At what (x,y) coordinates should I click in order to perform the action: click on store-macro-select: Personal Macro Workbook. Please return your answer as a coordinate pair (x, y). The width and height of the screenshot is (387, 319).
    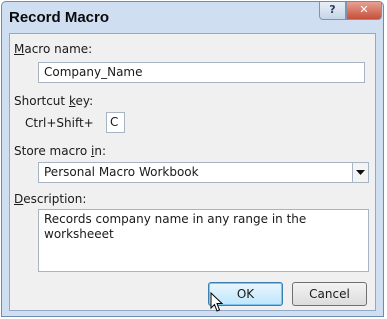
    Looking at the image, I should click on (203, 172).